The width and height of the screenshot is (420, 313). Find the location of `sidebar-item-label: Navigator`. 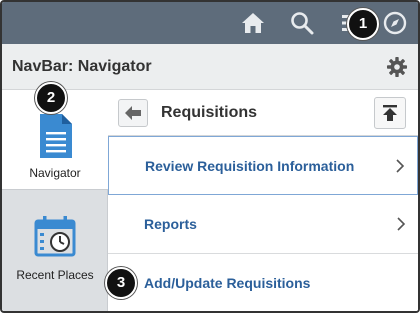

sidebar-item-label: Navigator is located at coordinates (55, 173).